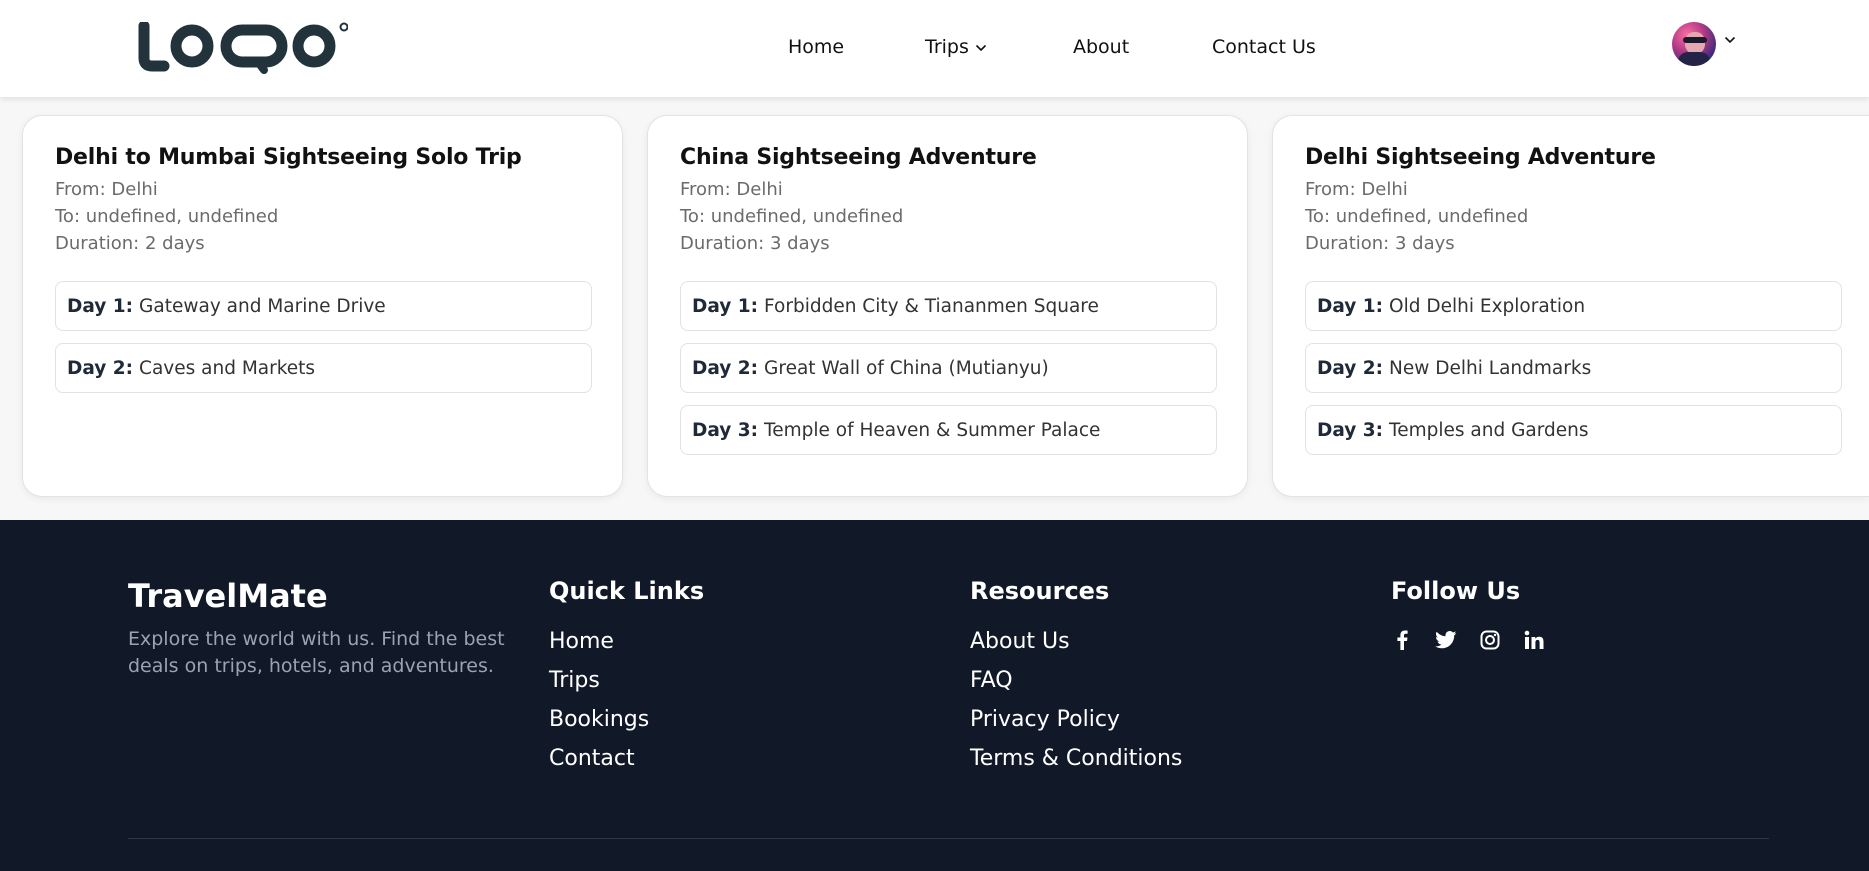  Describe the element at coordinates (288, 157) in the screenshot. I see `trip-title: Delhi to Mumbai Sightseeing Solo Trip` at that location.